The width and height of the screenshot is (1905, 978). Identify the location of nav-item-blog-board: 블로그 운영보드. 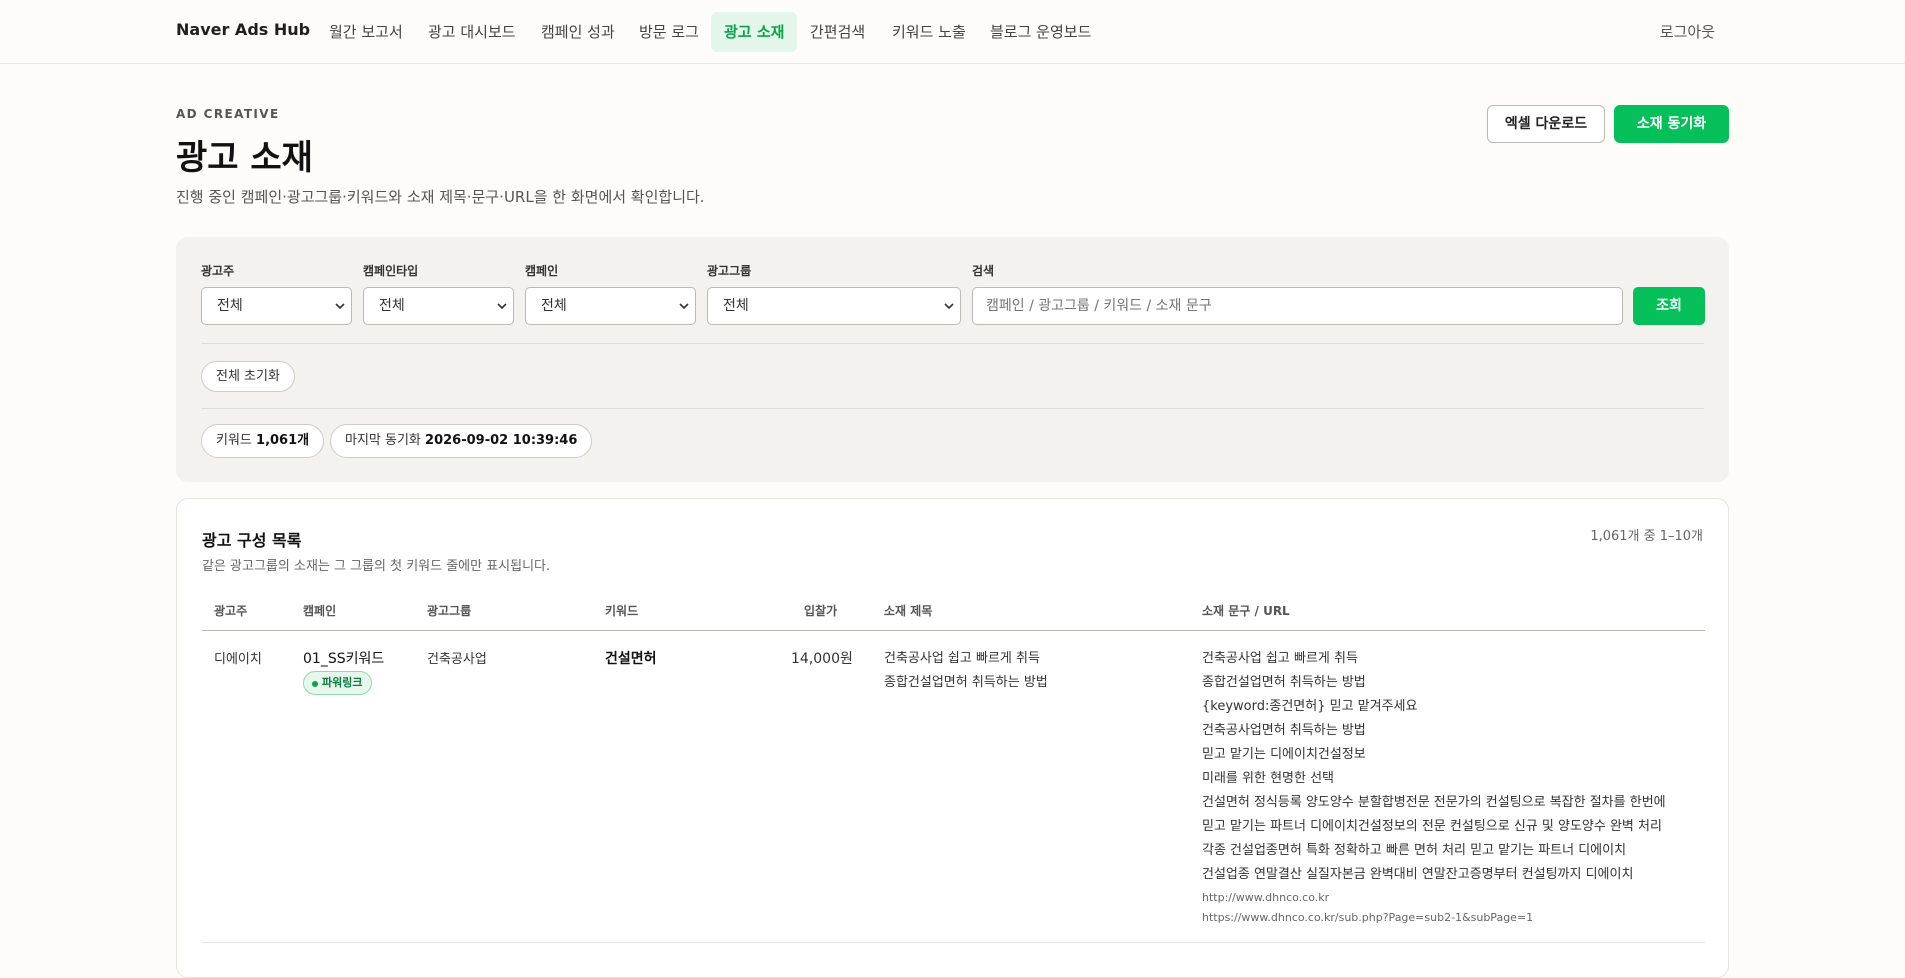
(1040, 32).